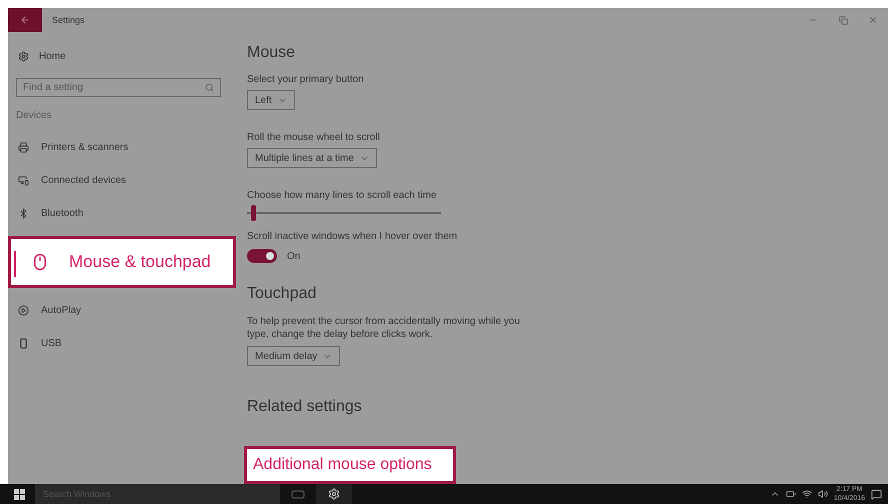 This screenshot has width=888, height=504. Describe the element at coordinates (25, 20) in the screenshot. I see `back-arrow-icon` at that location.